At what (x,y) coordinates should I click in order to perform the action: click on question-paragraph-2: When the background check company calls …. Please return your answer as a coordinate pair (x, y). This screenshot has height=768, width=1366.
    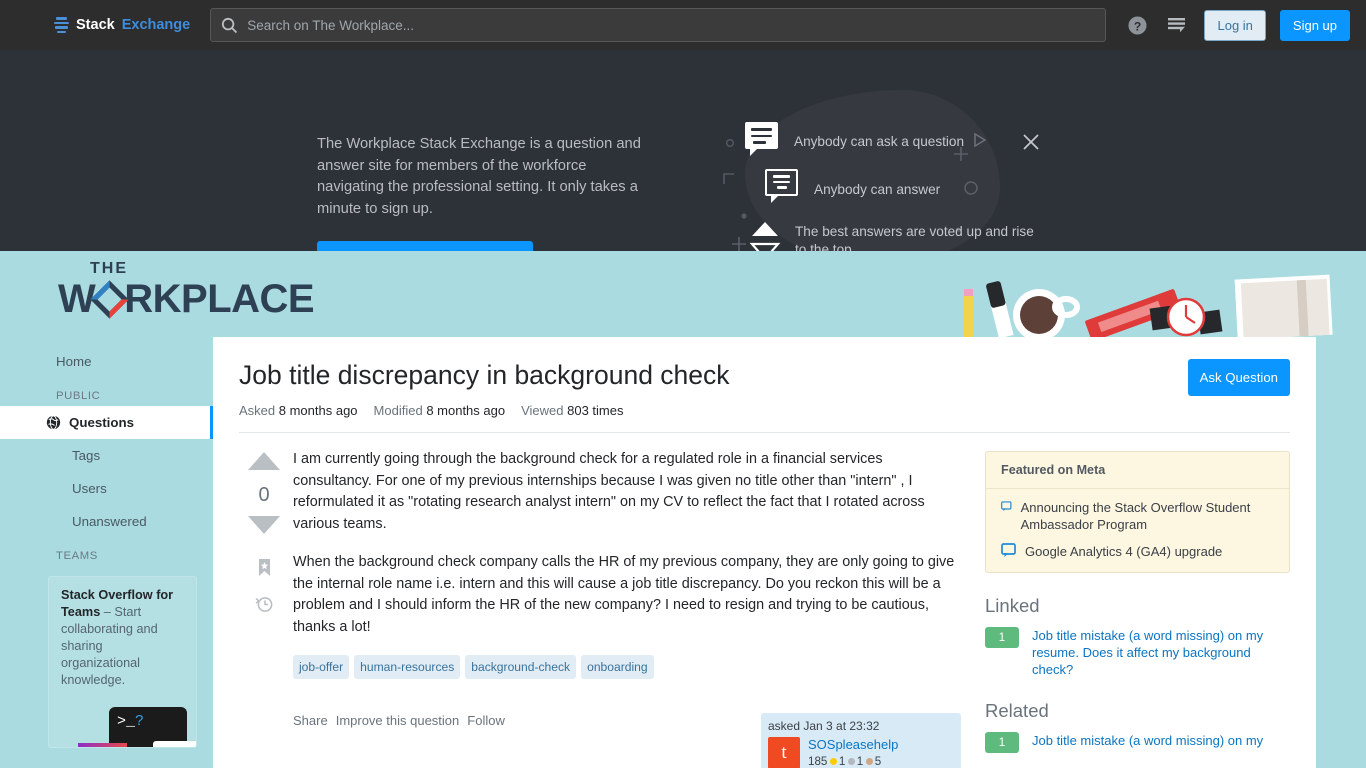
    Looking at the image, I should click on (624, 594).